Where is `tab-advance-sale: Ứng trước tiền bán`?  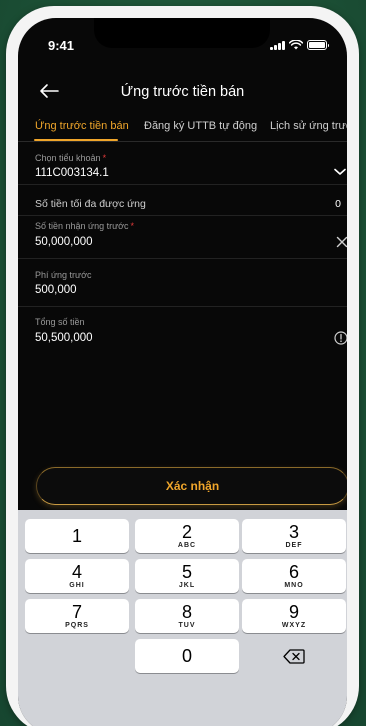 tab-advance-sale: Ứng trước tiền bán is located at coordinates (82, 126).